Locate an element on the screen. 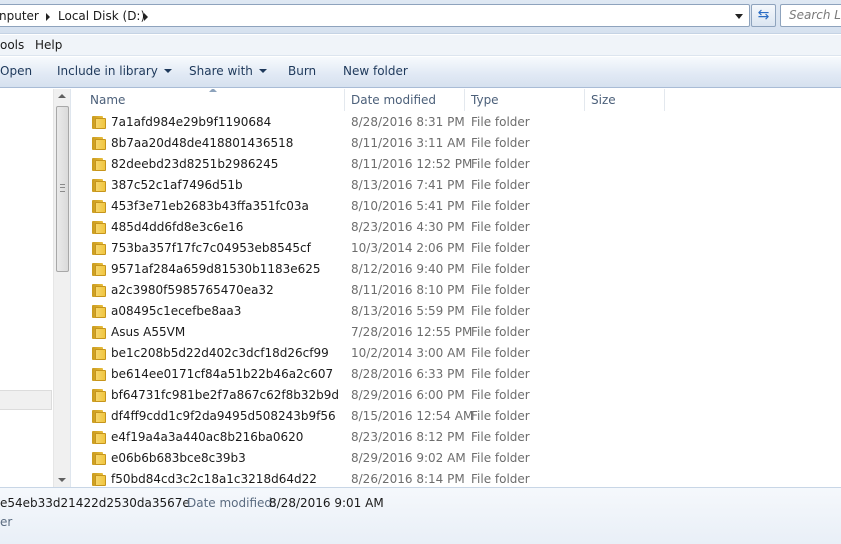  file-name: 453f3e71eb2683b43ffa351fc03a is located at coordinates (210, 206).